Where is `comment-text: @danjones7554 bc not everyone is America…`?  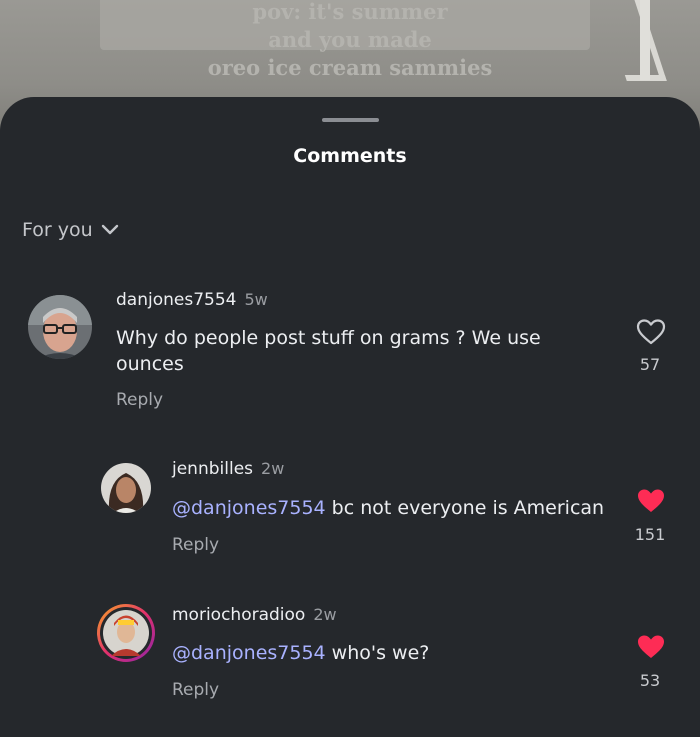
comment-text: @danjones7554 bc not everyone is America… is located at coordinates (392, 508).